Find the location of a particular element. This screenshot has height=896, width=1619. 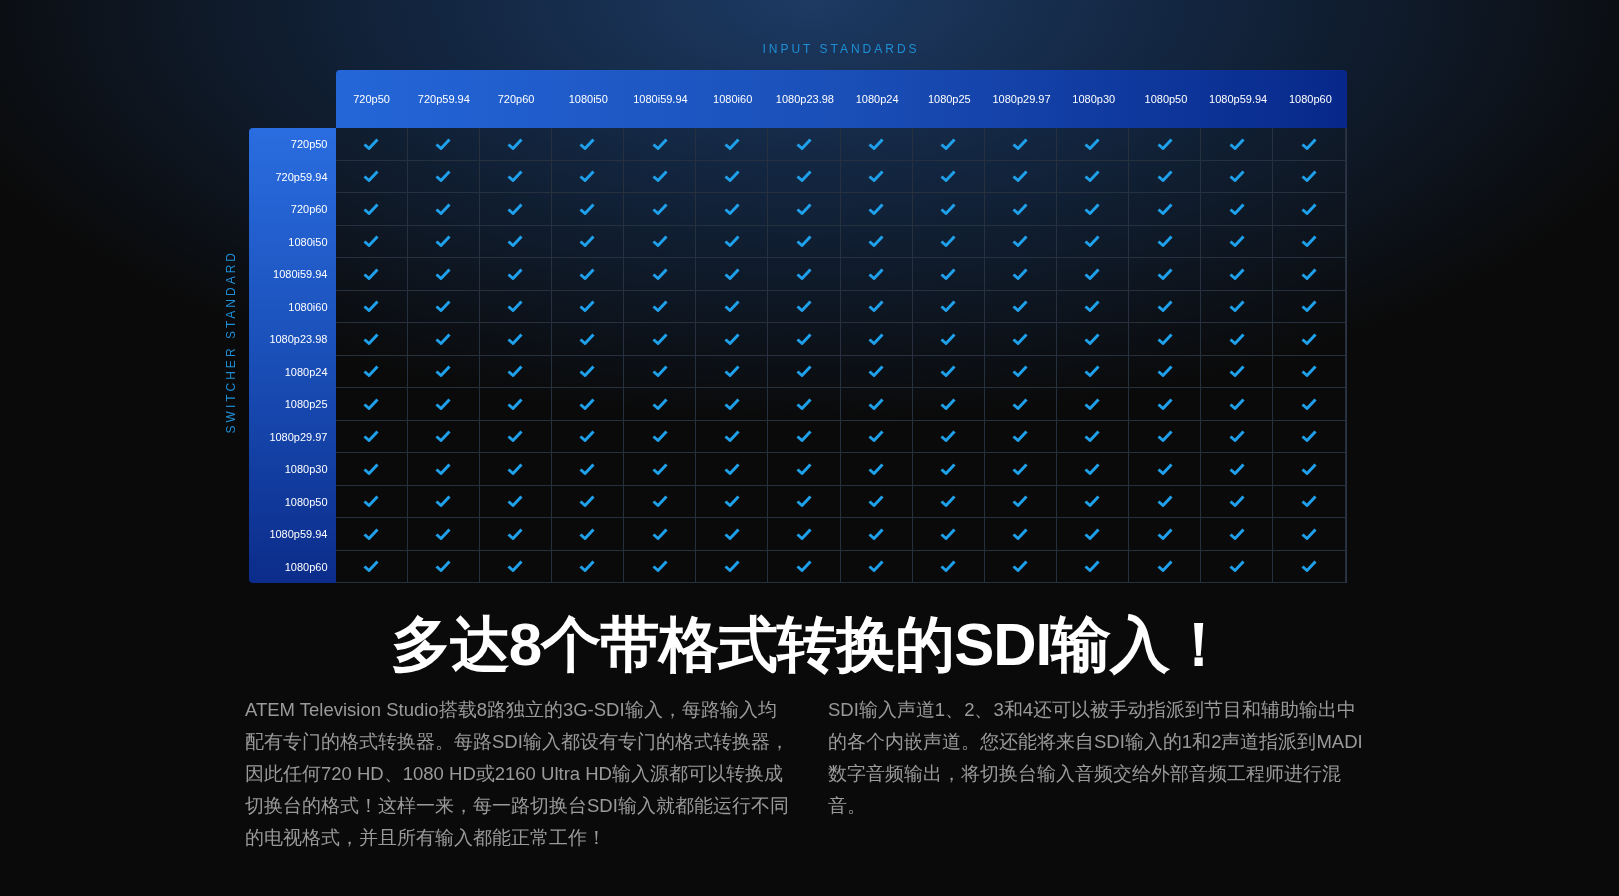

row-header: 1080i60 is located at coordinates (308, 306).